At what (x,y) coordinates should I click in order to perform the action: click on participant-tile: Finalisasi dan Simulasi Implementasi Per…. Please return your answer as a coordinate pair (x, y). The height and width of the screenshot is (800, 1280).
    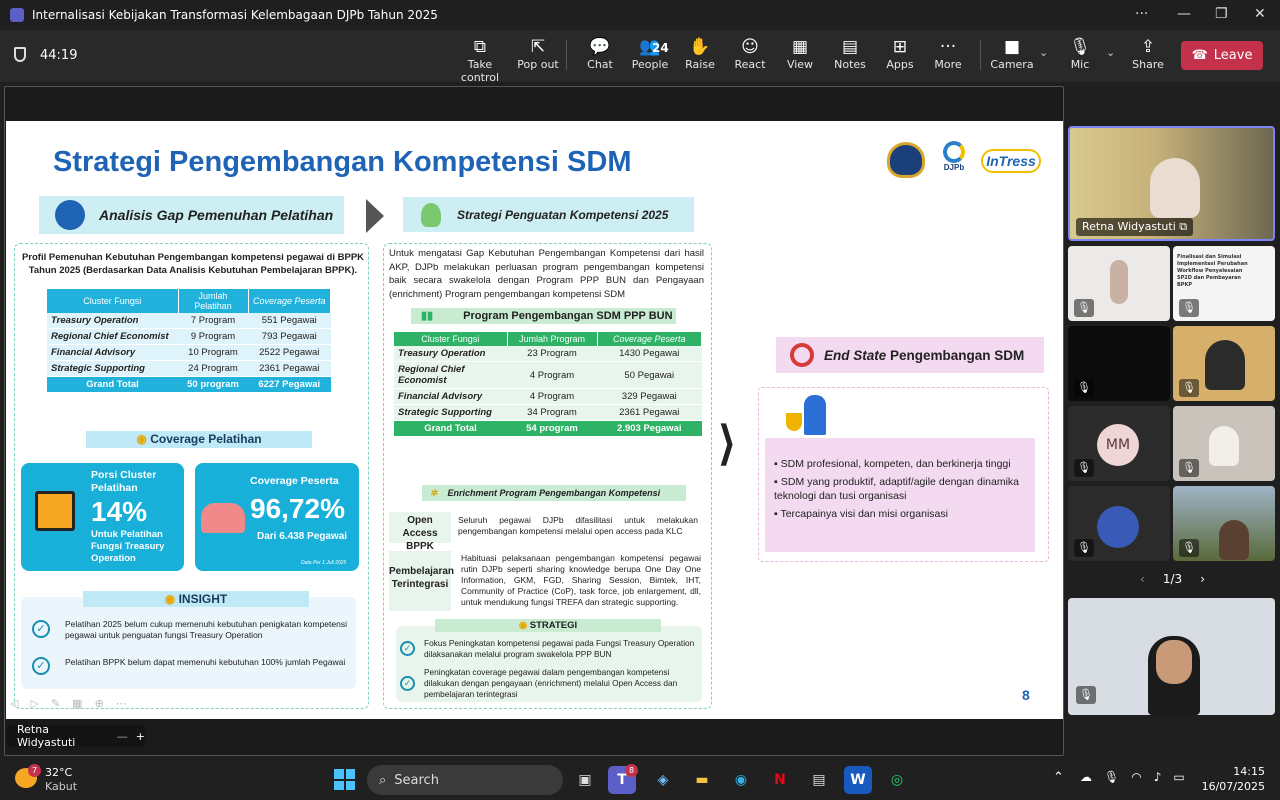
    Looking at the image, I should click on (1224, 283).